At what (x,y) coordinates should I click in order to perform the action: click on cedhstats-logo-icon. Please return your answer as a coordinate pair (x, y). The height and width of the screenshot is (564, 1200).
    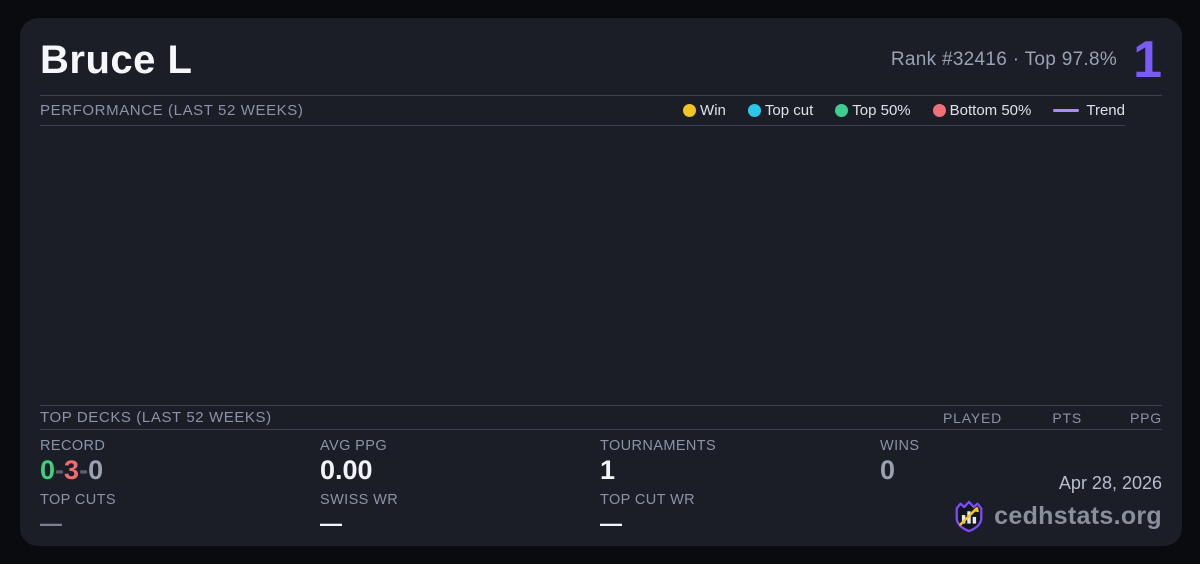
    Looking at the image, I should click on (969, 516).